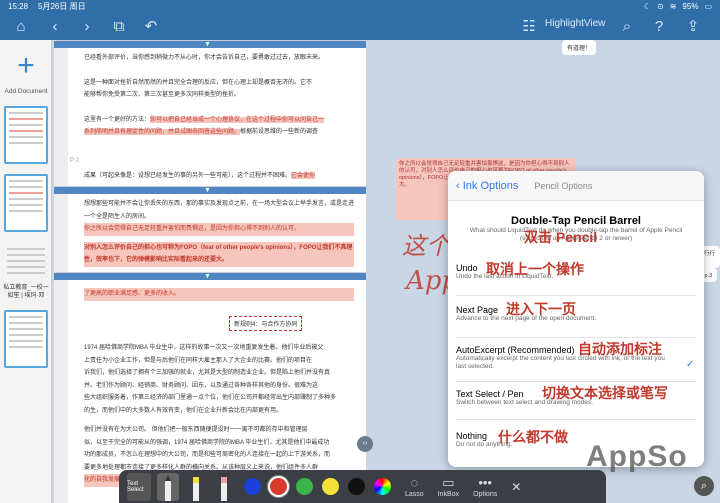  Describe the element at coordinates (575, 23) in the screenshot. I see `highlight-view-label: HighlightView` at that location.